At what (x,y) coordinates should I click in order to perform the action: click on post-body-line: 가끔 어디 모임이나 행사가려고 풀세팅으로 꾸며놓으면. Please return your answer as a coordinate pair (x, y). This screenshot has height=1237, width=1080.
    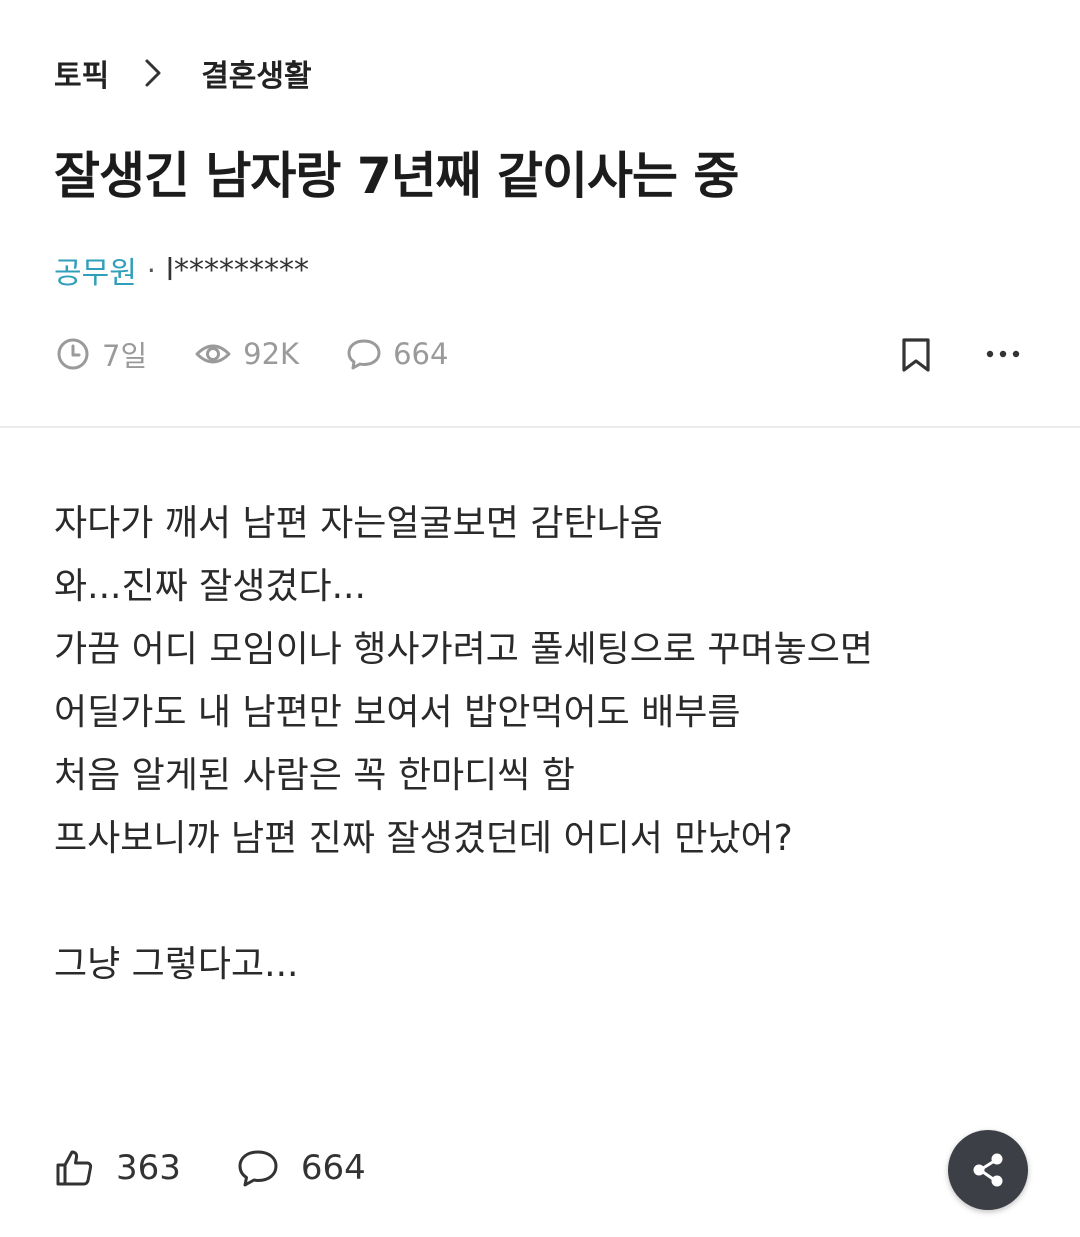
    Looking at the image, I should click on (463, 649).